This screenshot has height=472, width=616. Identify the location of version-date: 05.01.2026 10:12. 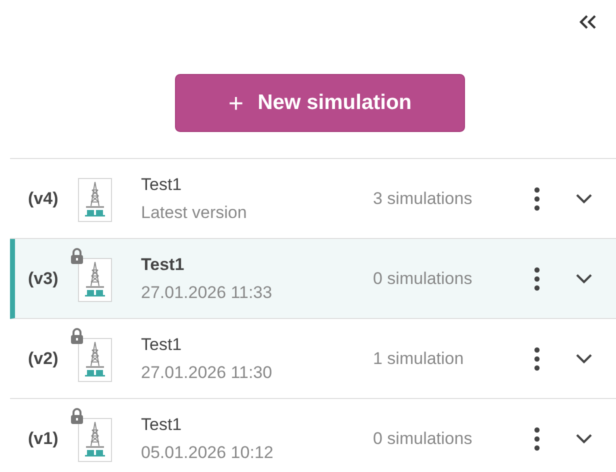
(207, 453).